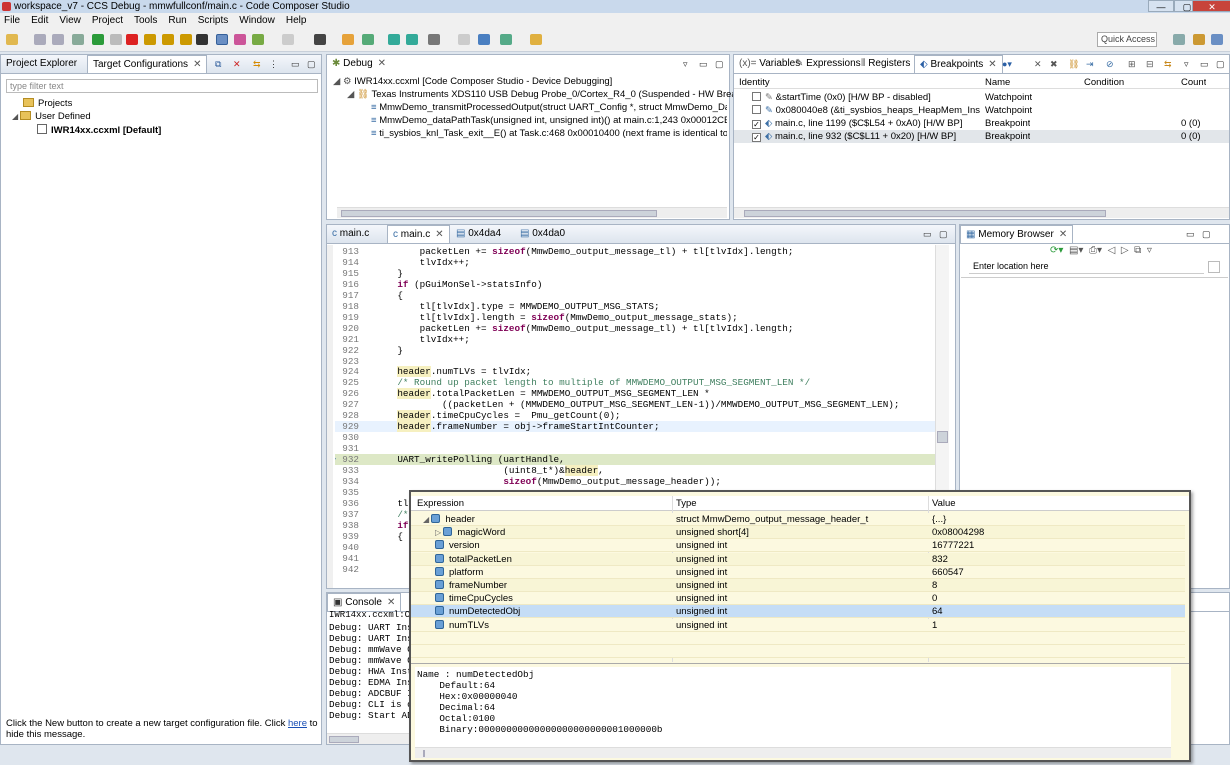 This screenshot has width=1230, height=765. I want to click on new-icon, so click(12, 39).